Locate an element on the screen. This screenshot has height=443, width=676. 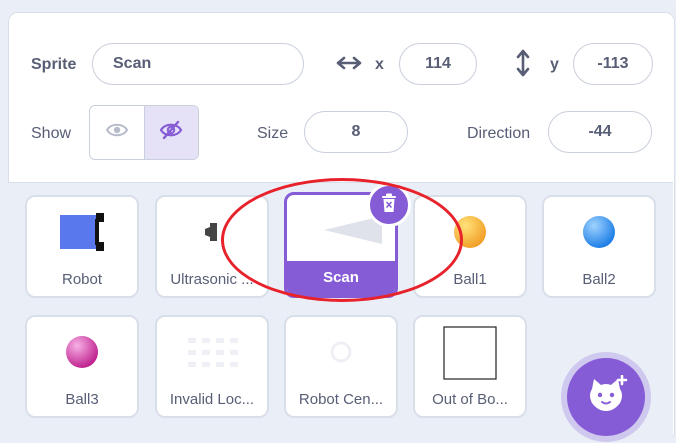
sprite-name: Robot is located at coordinates (82, 279).